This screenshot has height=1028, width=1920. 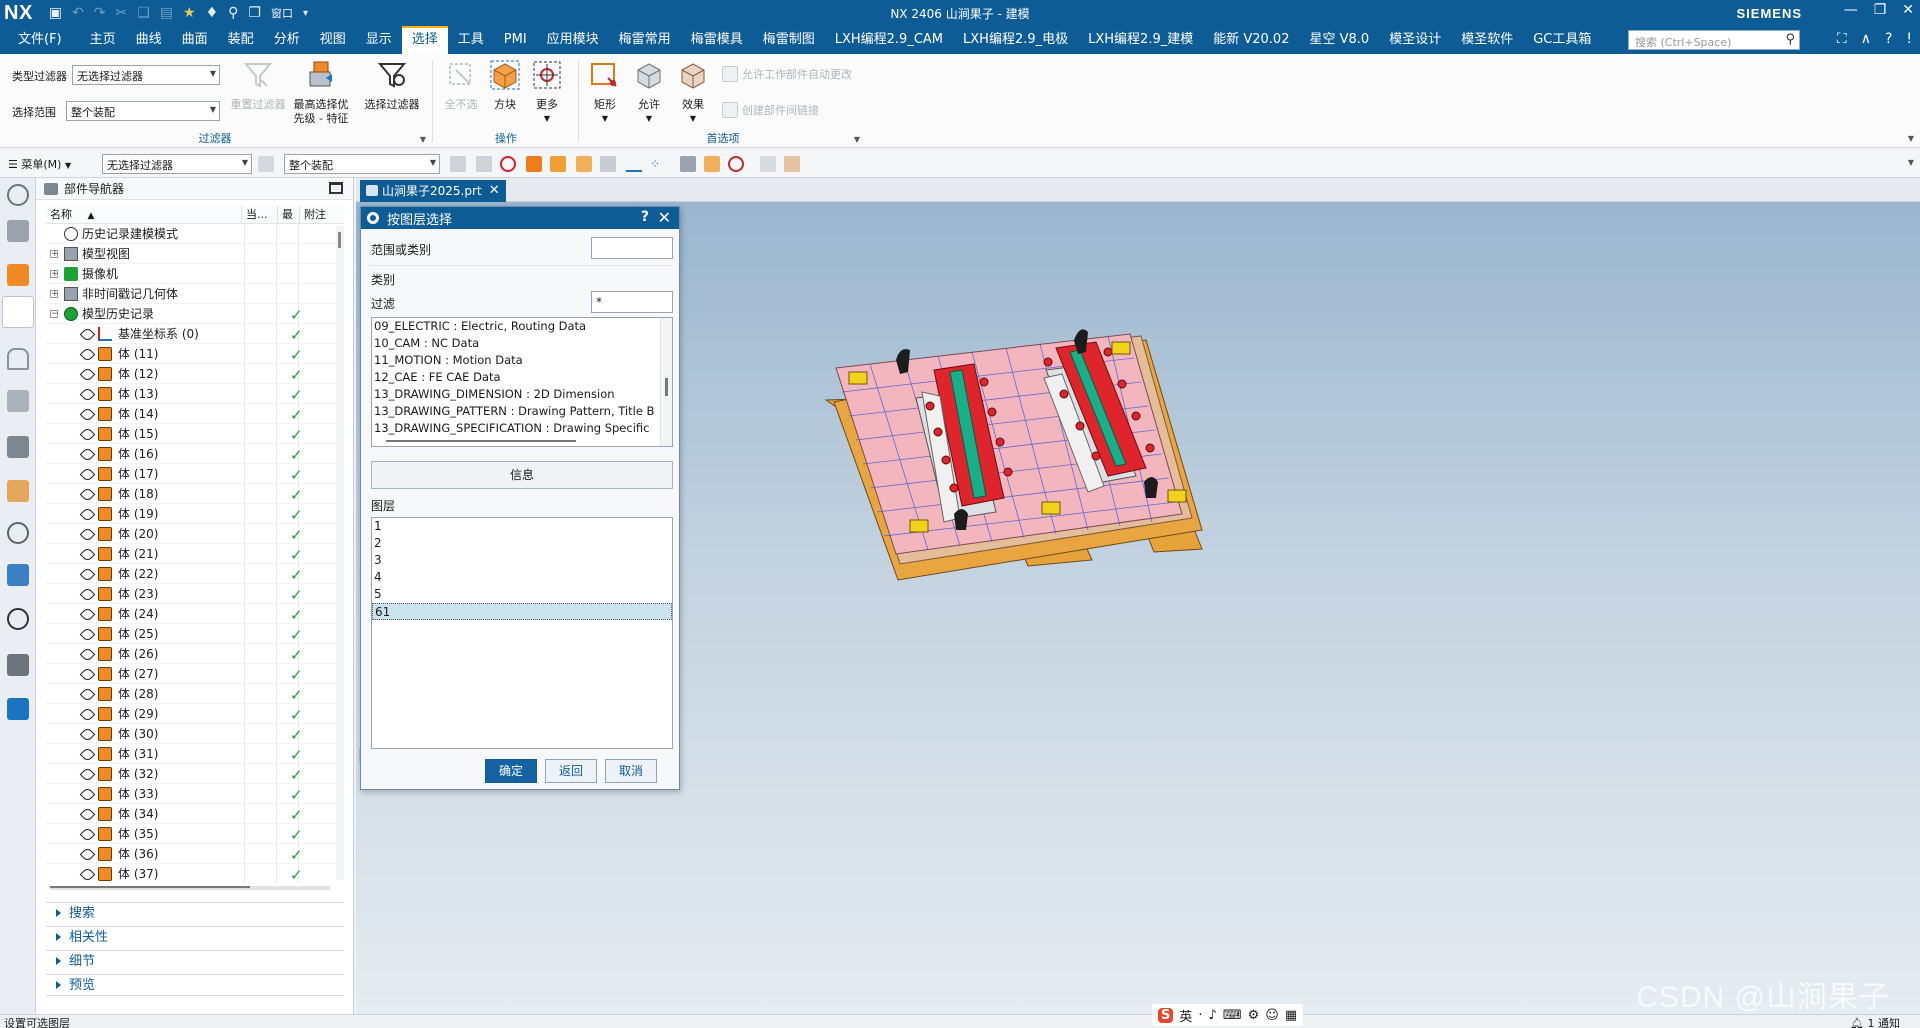 I want to click on tab-xingkong: 星空 V8.0, so click(x=1339, y=40).